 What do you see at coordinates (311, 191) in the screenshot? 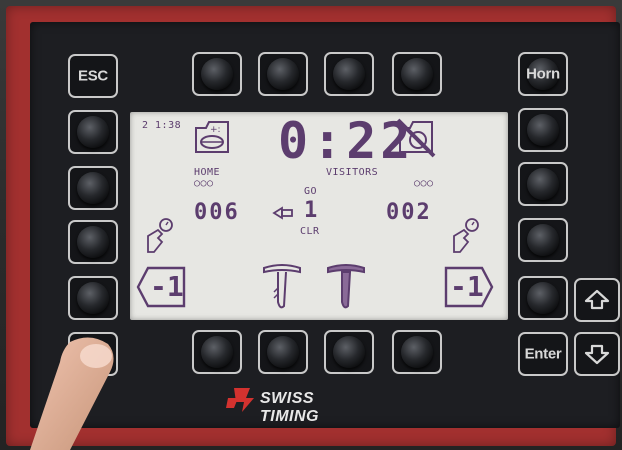
I see `go-label: GO` at bounding box center [311, 191].